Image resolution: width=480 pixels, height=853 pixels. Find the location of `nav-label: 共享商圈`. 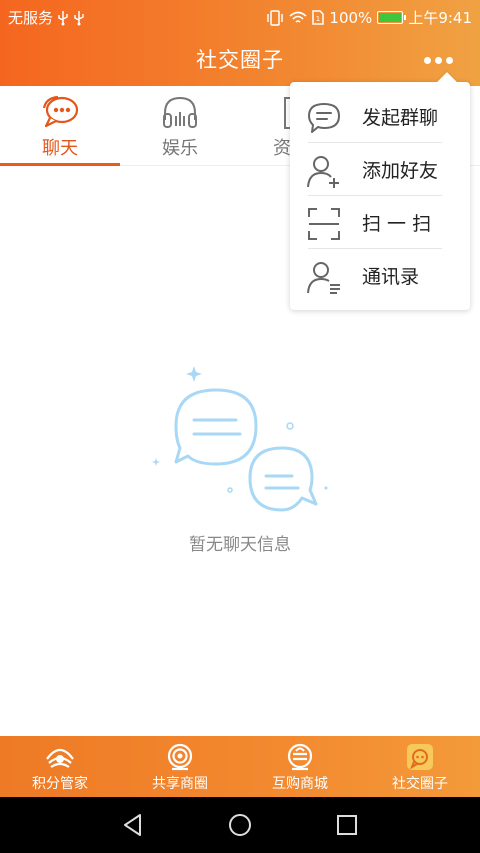

nav-label: 共享商圈 is located at coordinates (180, 784).